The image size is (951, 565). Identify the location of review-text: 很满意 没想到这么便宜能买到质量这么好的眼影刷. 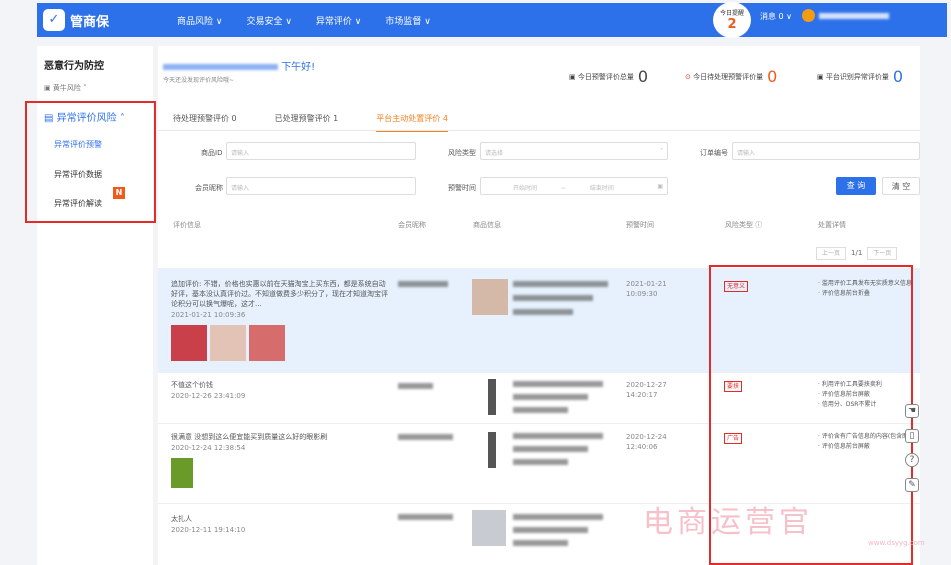
(249, 437).